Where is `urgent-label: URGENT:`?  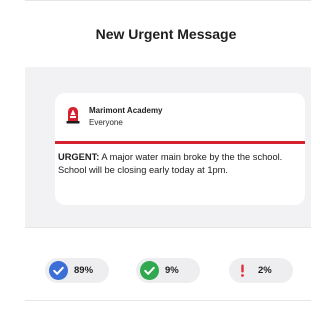
urgent-label: URGENT: is located at coordinates (79, 157).